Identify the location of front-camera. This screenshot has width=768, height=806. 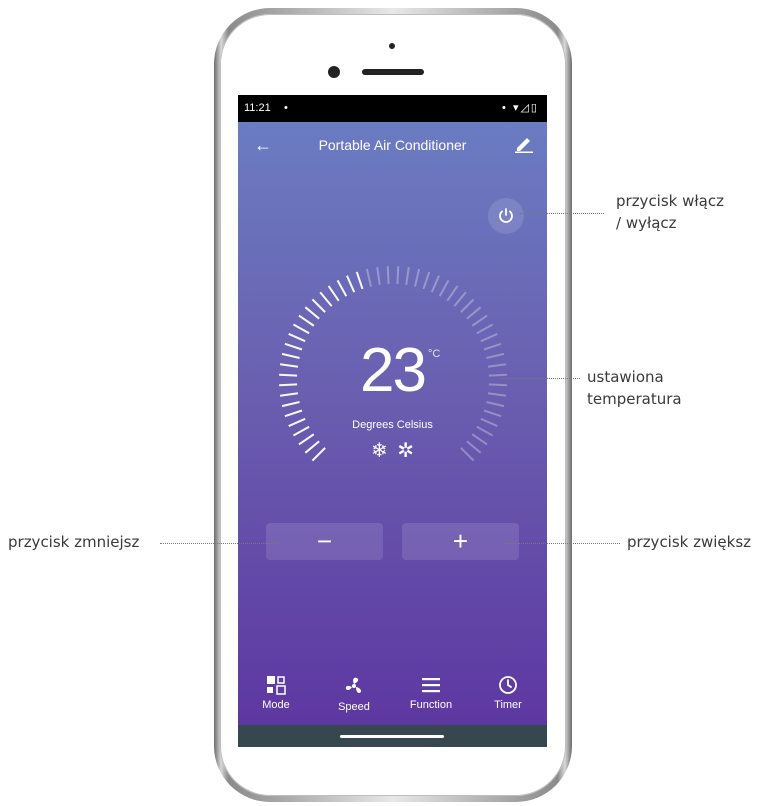
(334, 72).